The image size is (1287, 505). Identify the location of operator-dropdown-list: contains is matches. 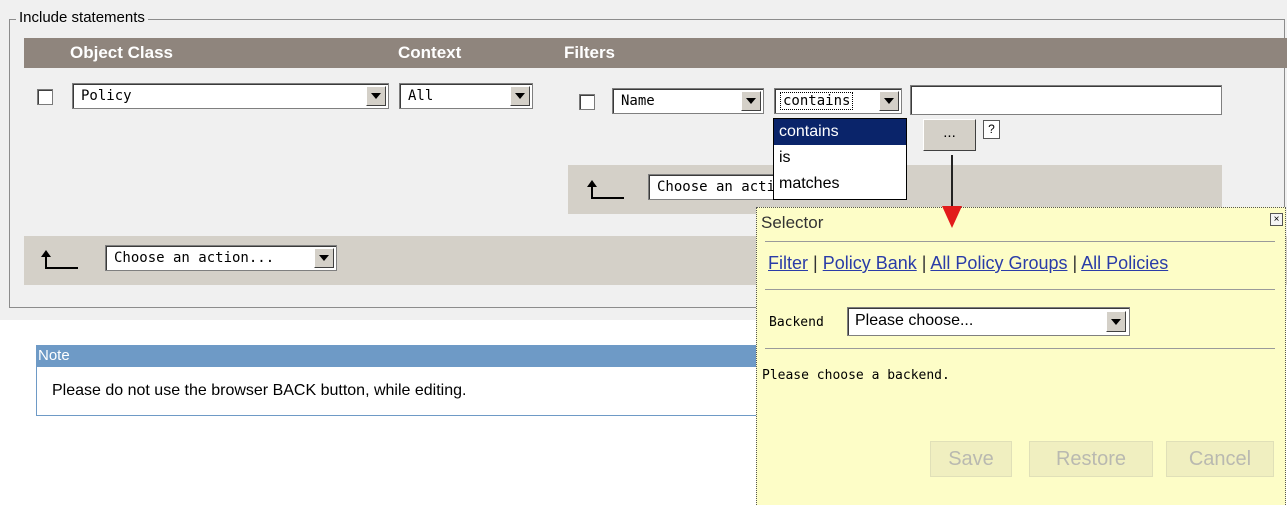
(840, 159).